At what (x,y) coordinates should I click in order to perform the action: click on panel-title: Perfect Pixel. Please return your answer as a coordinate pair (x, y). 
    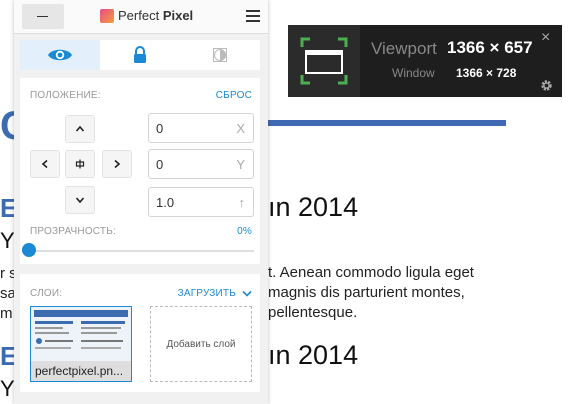
    Looking at the image, I should click on (155, 15).